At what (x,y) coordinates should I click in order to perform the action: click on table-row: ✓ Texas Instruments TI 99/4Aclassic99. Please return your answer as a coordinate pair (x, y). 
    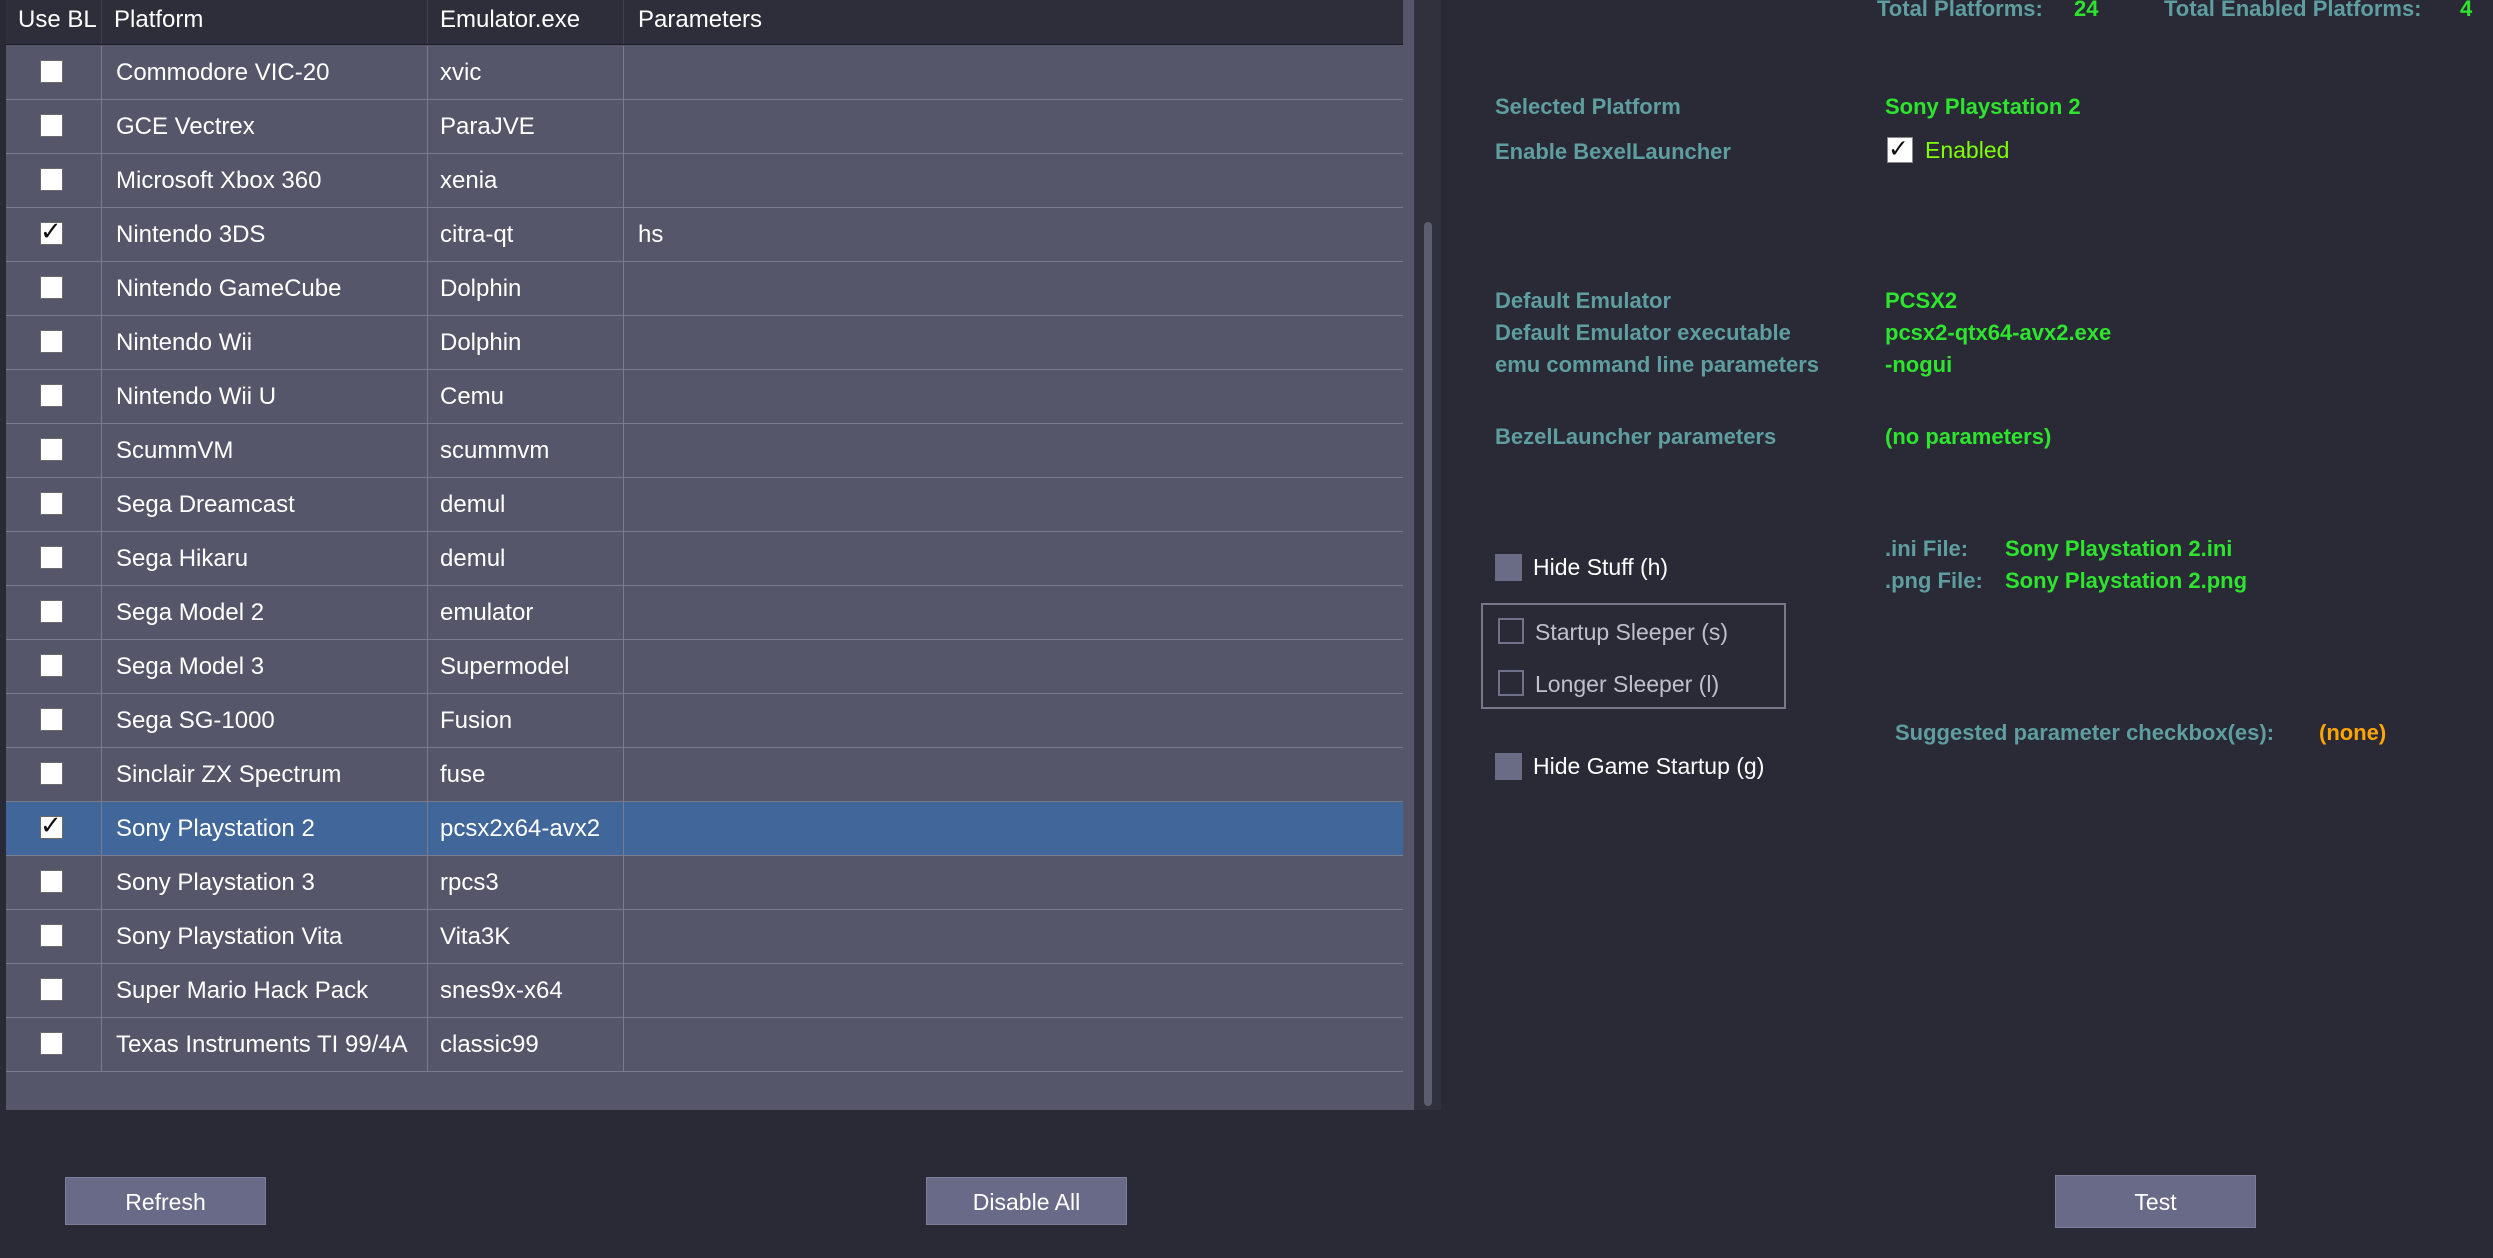
    Looking at the image, I should click on (704, 1045).